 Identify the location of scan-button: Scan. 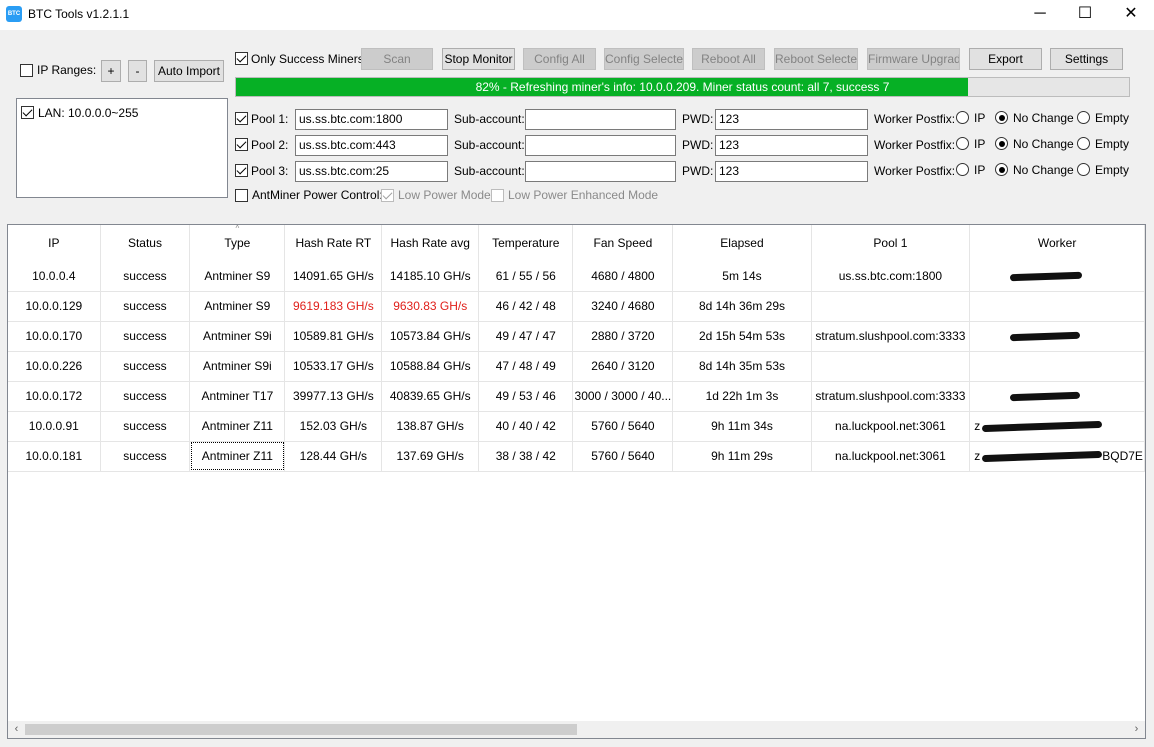
(397, 59).